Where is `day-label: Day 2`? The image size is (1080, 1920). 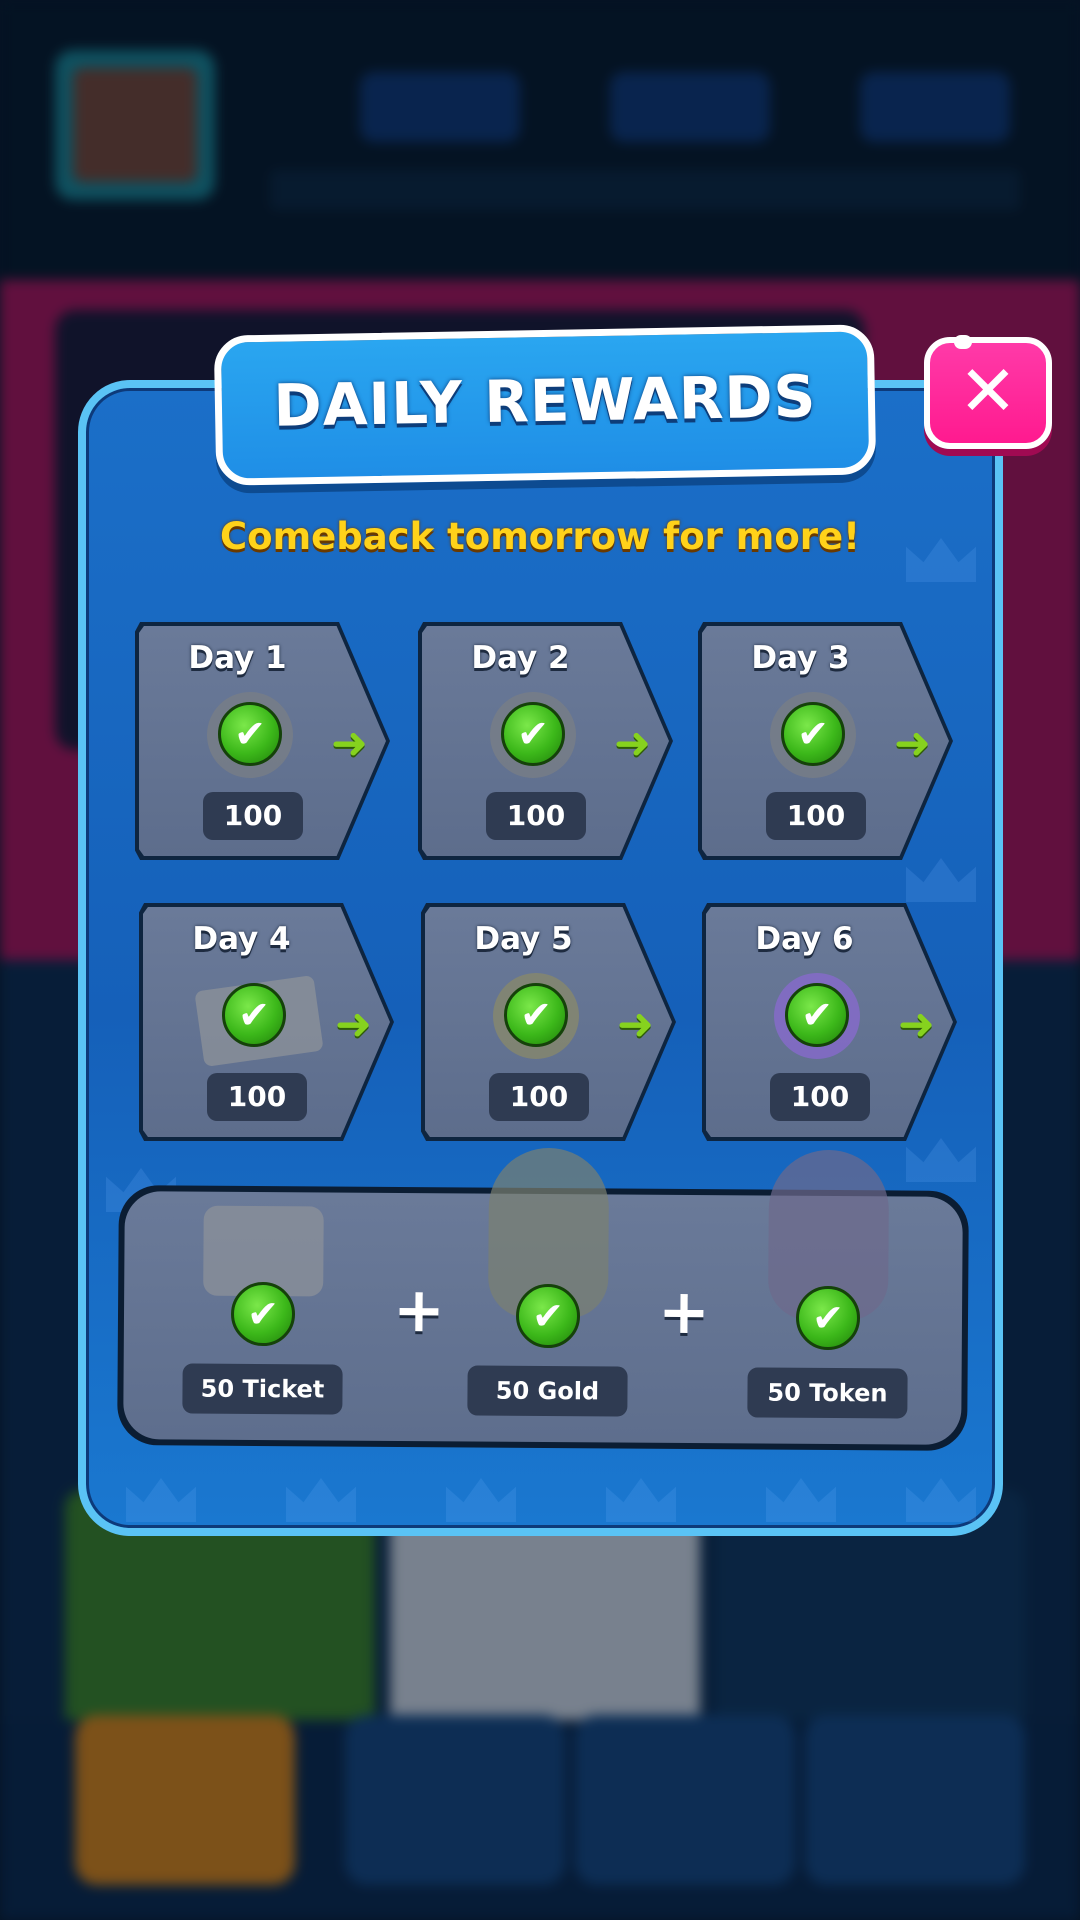
day-label: Day 2 is located at coordinates (520, 658).